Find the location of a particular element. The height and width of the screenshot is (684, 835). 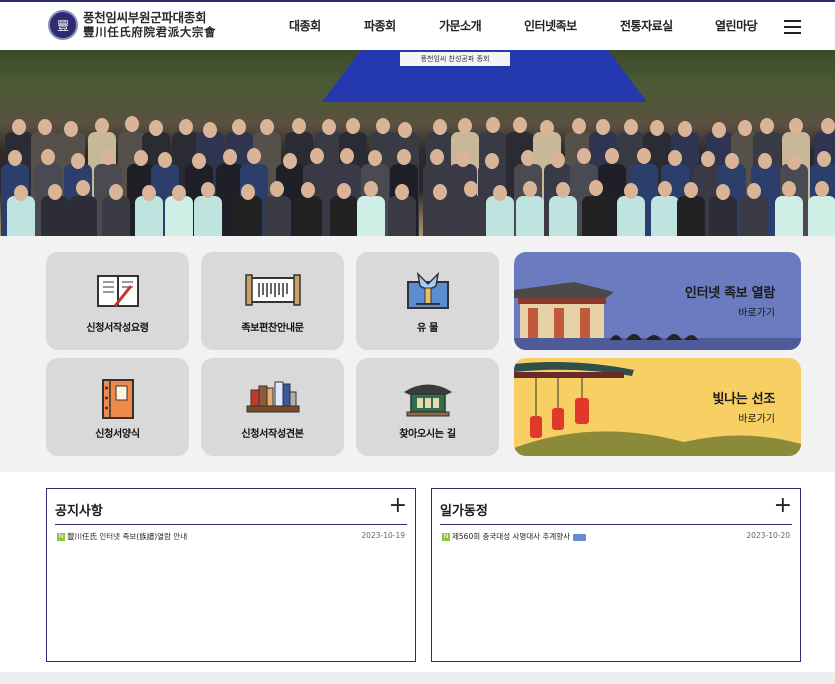

list-item-text: 제560회 충국대성 사명대사 추계향사 is located at coordinates (511, 536).